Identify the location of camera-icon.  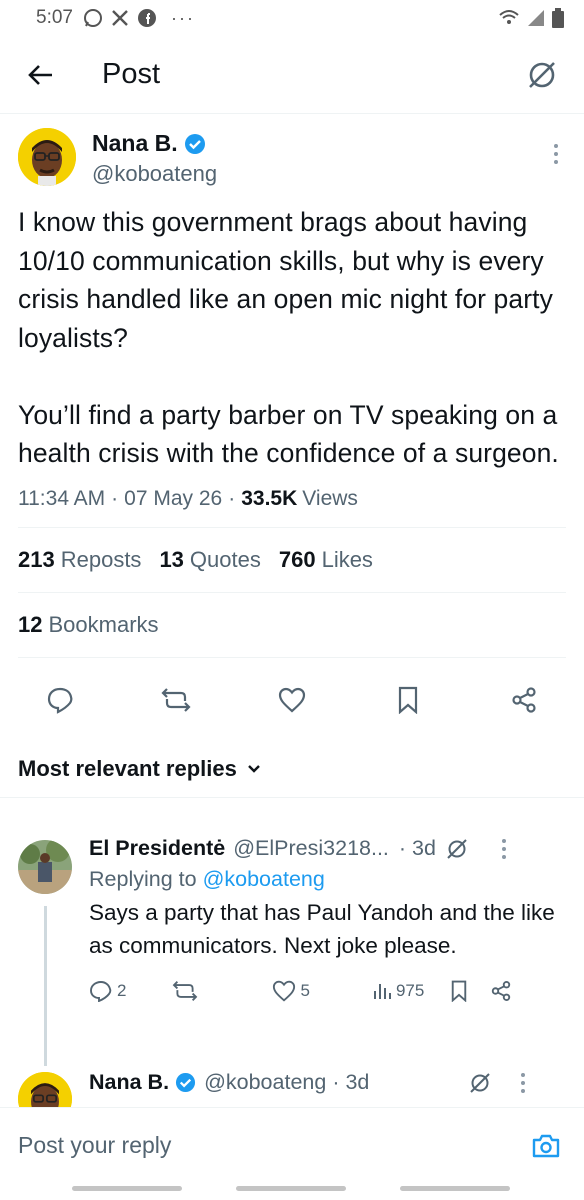
(546, 1145).